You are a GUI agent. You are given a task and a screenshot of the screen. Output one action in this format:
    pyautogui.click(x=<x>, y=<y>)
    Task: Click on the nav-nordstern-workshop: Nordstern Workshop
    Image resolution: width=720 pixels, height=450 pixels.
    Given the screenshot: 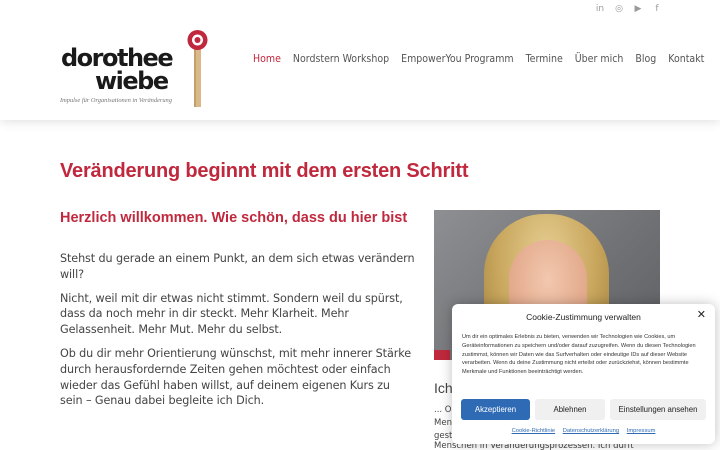 What is the action you would take?
    pyautogui.click(x=341, y=59)
    